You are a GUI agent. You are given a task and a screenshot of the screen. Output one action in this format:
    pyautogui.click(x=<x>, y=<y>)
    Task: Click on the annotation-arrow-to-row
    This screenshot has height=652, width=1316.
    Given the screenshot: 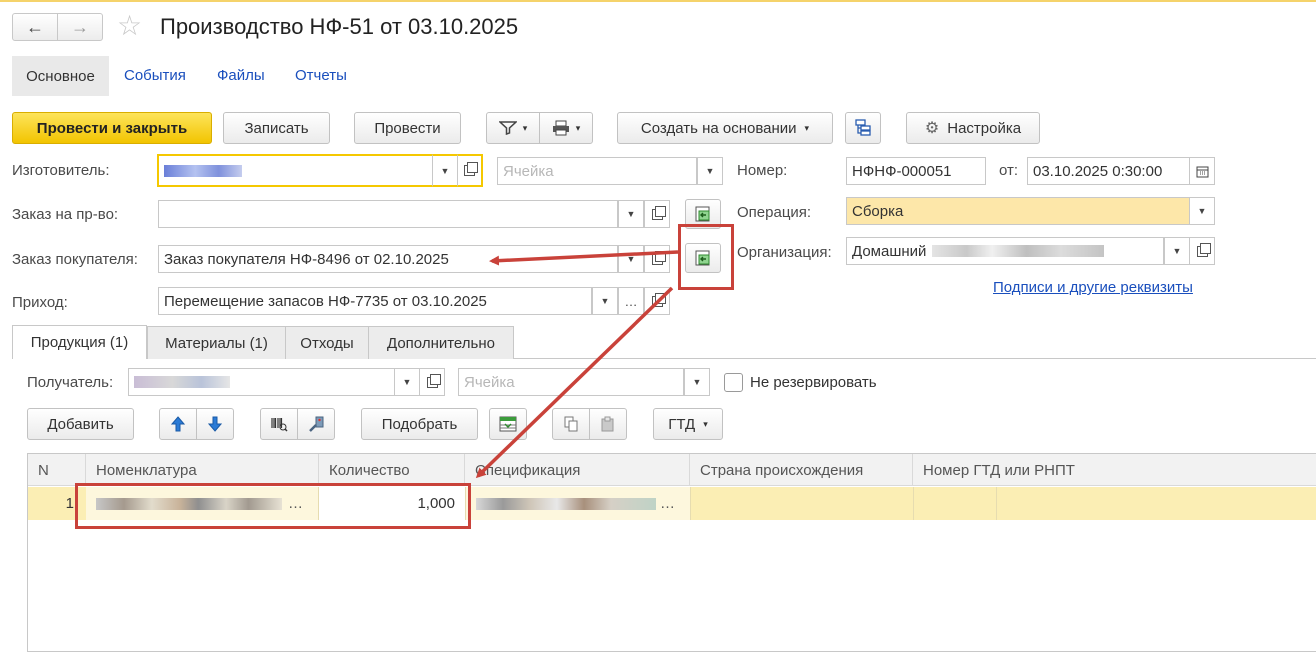 What is the action you would take?
    pyautogui.click(x=574, y=382)
    